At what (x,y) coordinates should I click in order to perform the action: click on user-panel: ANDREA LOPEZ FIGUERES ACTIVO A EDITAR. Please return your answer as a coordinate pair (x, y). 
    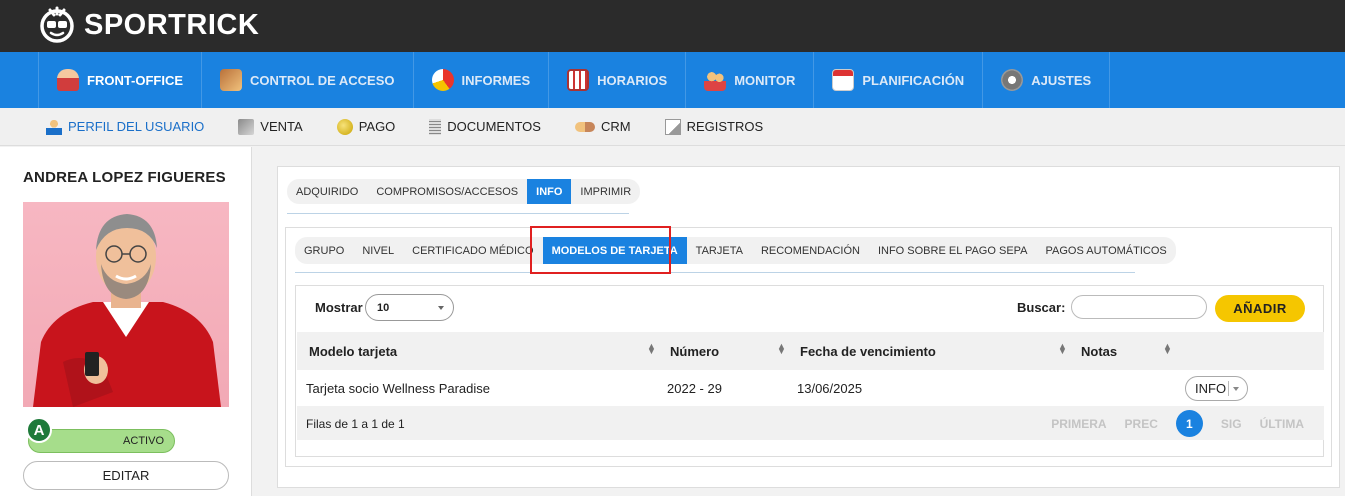
    Looking at the image, I should click on (126, 321).